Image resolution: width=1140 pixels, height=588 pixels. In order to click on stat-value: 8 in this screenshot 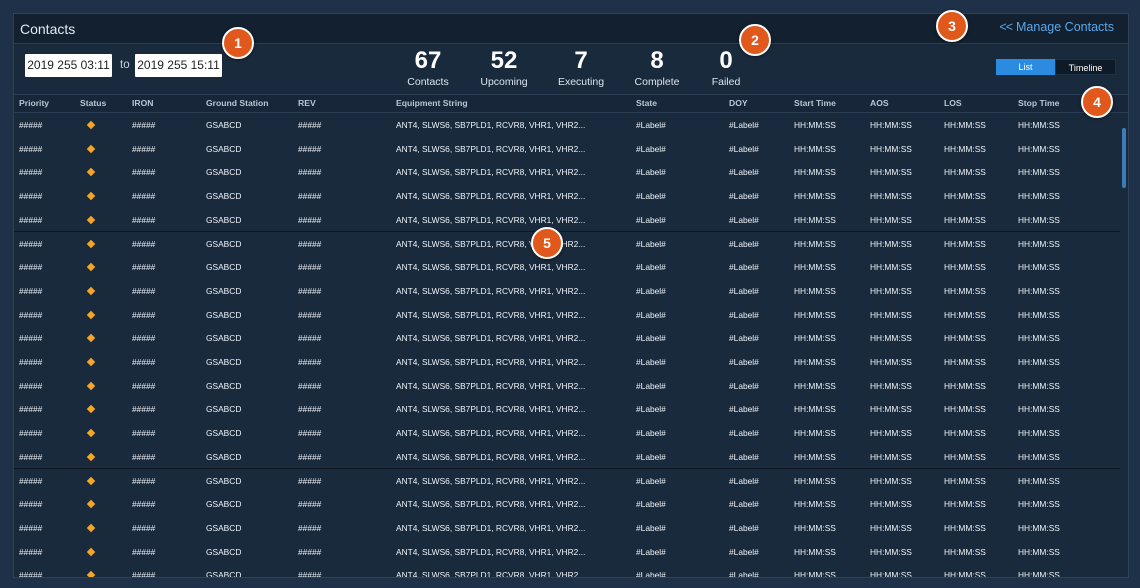, I will do `click(657, 60)`.